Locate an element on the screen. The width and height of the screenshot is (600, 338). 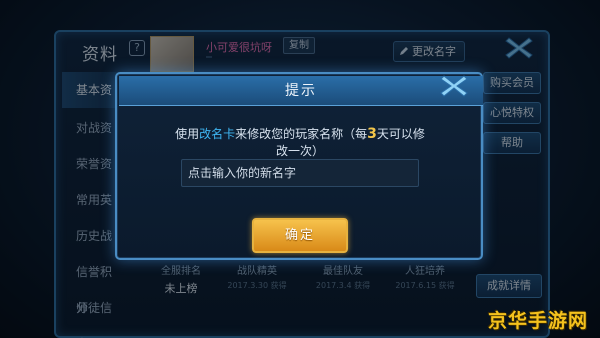
dialog-title: 提示 is located at coordinates (301, 91).